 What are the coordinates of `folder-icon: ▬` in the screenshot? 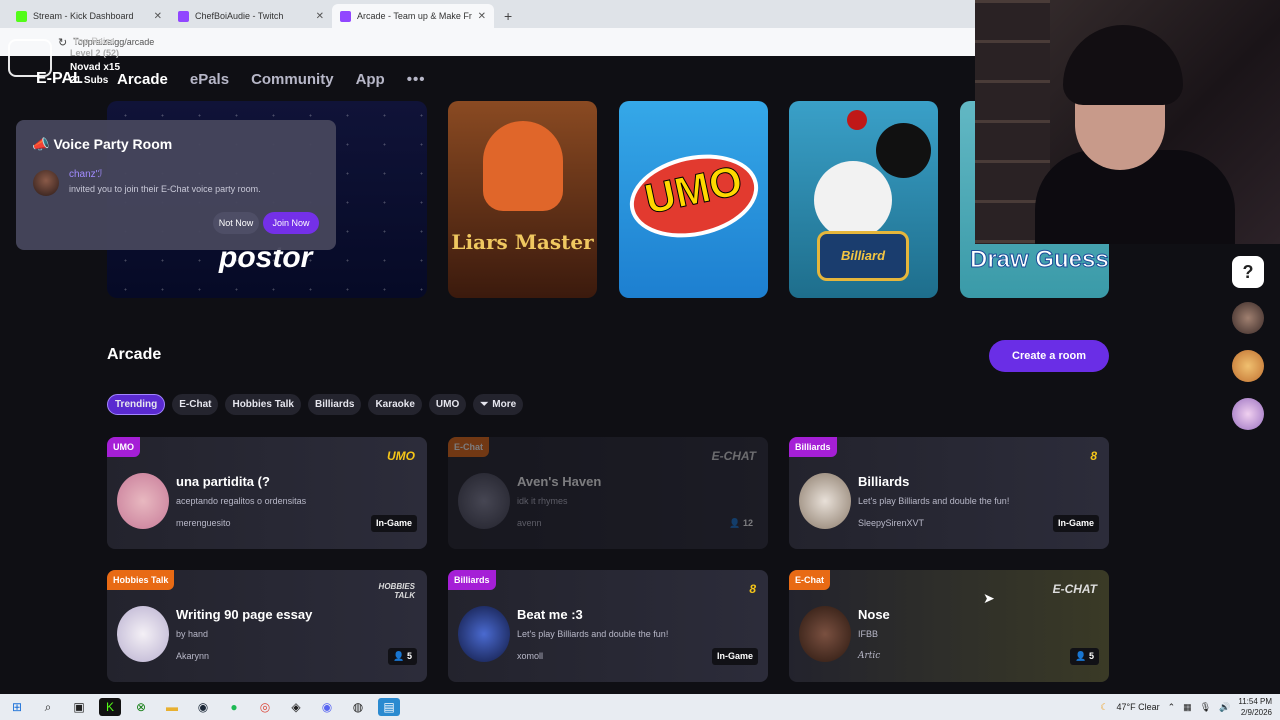 It's located at (172, 707).